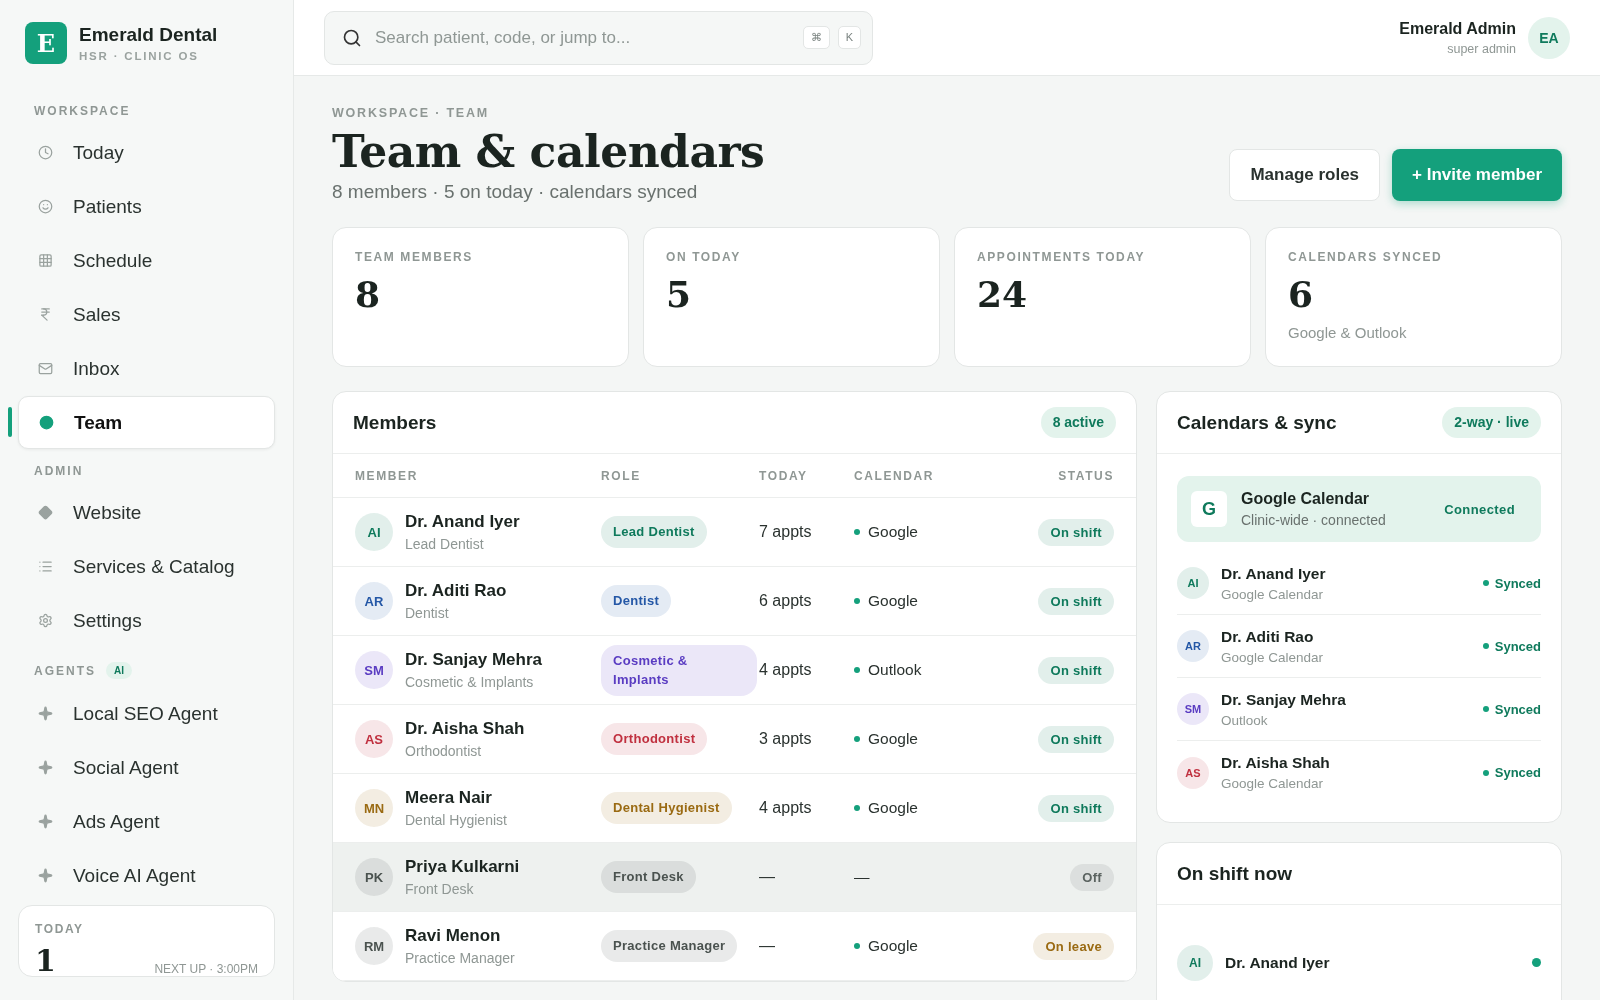 The width and height of the screenshot is (1600, 1000). What do you see at coordinates (146, 821) in the screenshot?
I see `nav-item: Ads Agent` at bounding box center [146, 821].